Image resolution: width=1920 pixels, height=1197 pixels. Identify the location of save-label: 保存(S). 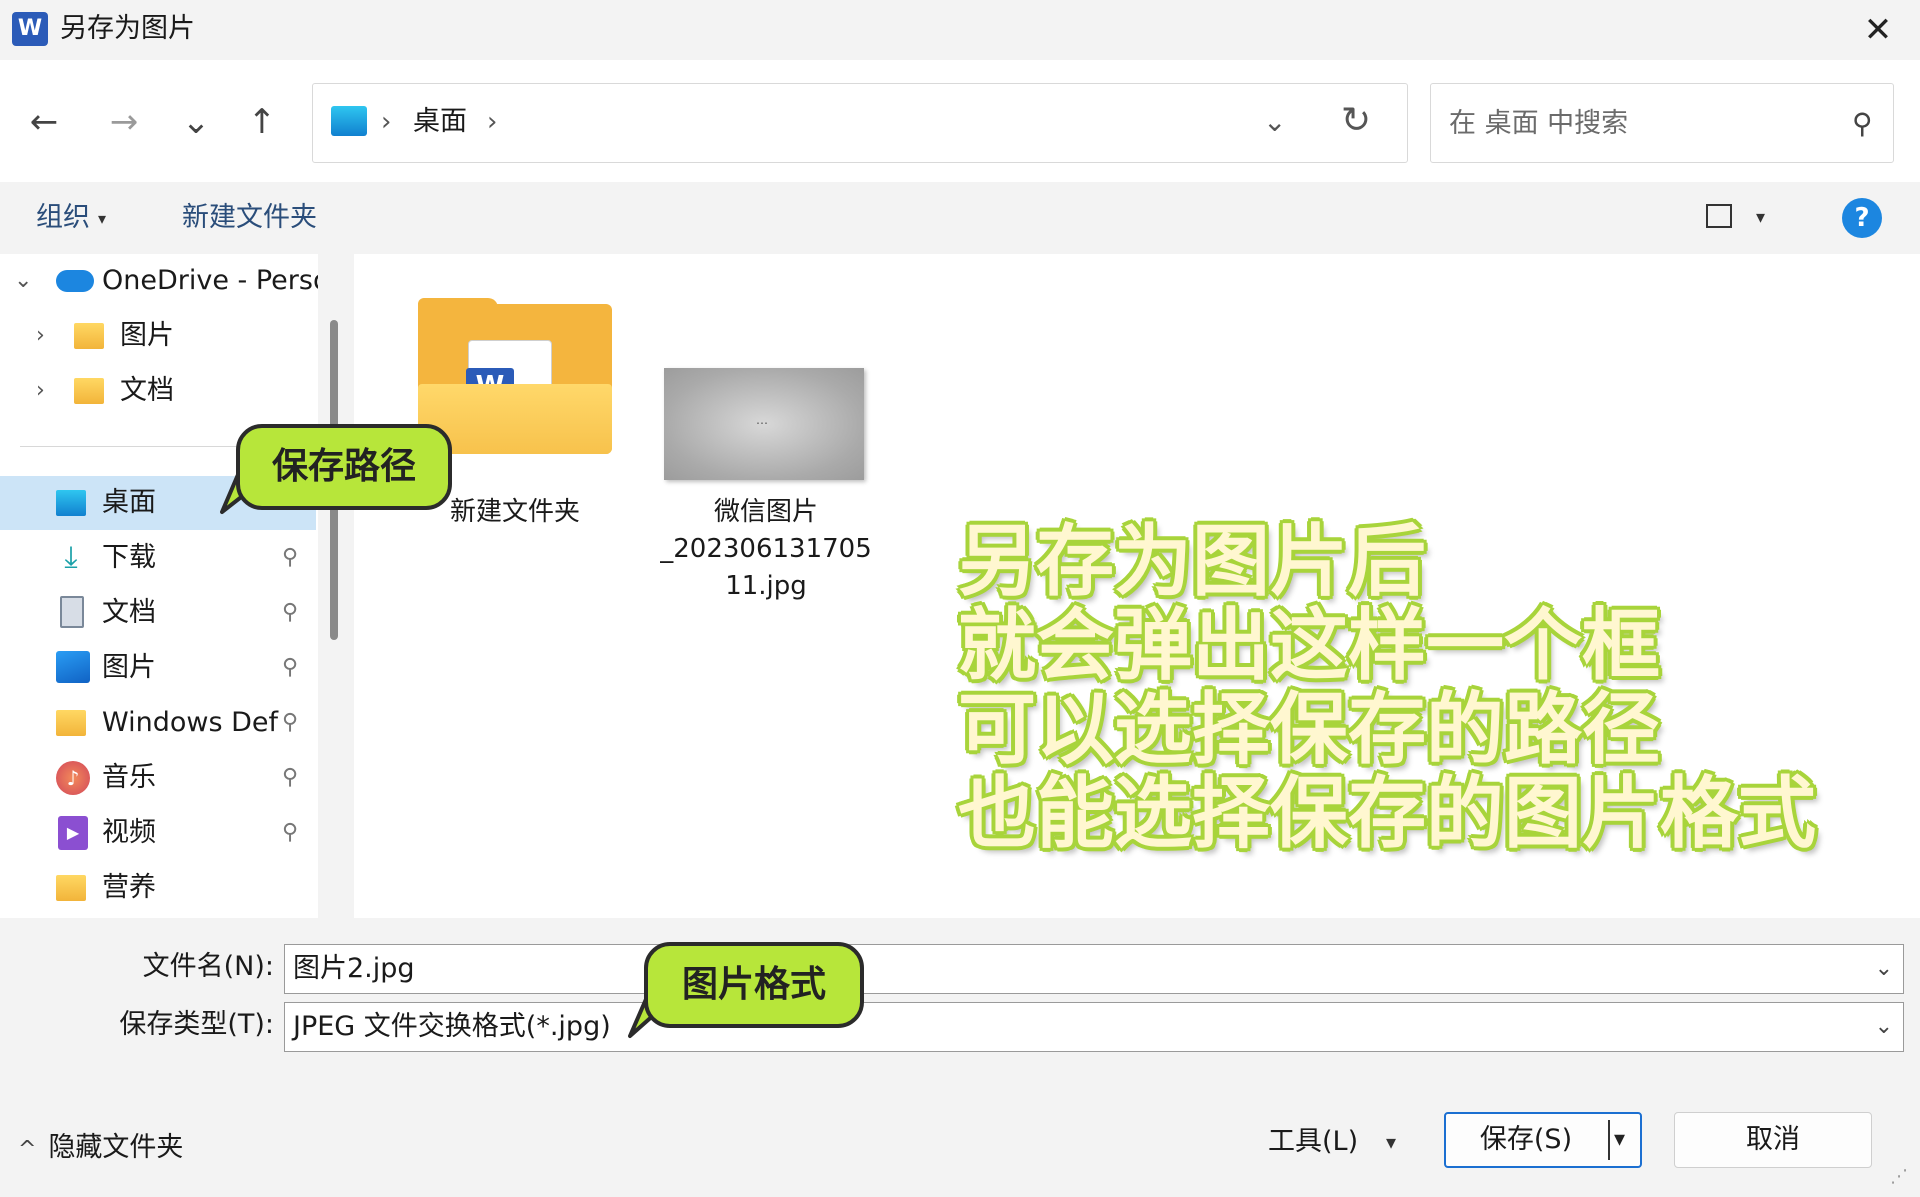
(1526, 1139).